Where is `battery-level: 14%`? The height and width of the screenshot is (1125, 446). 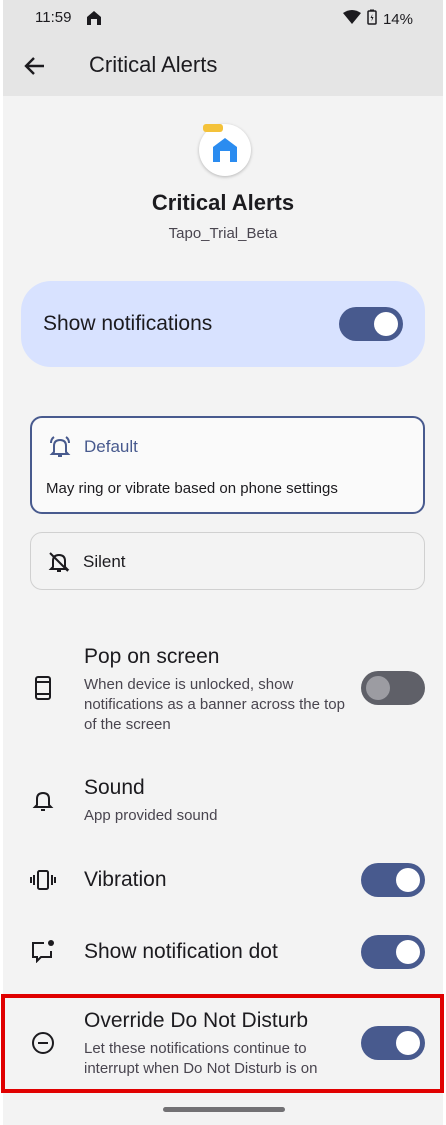
battery-level: 14% is located at coordinates (397, 19).